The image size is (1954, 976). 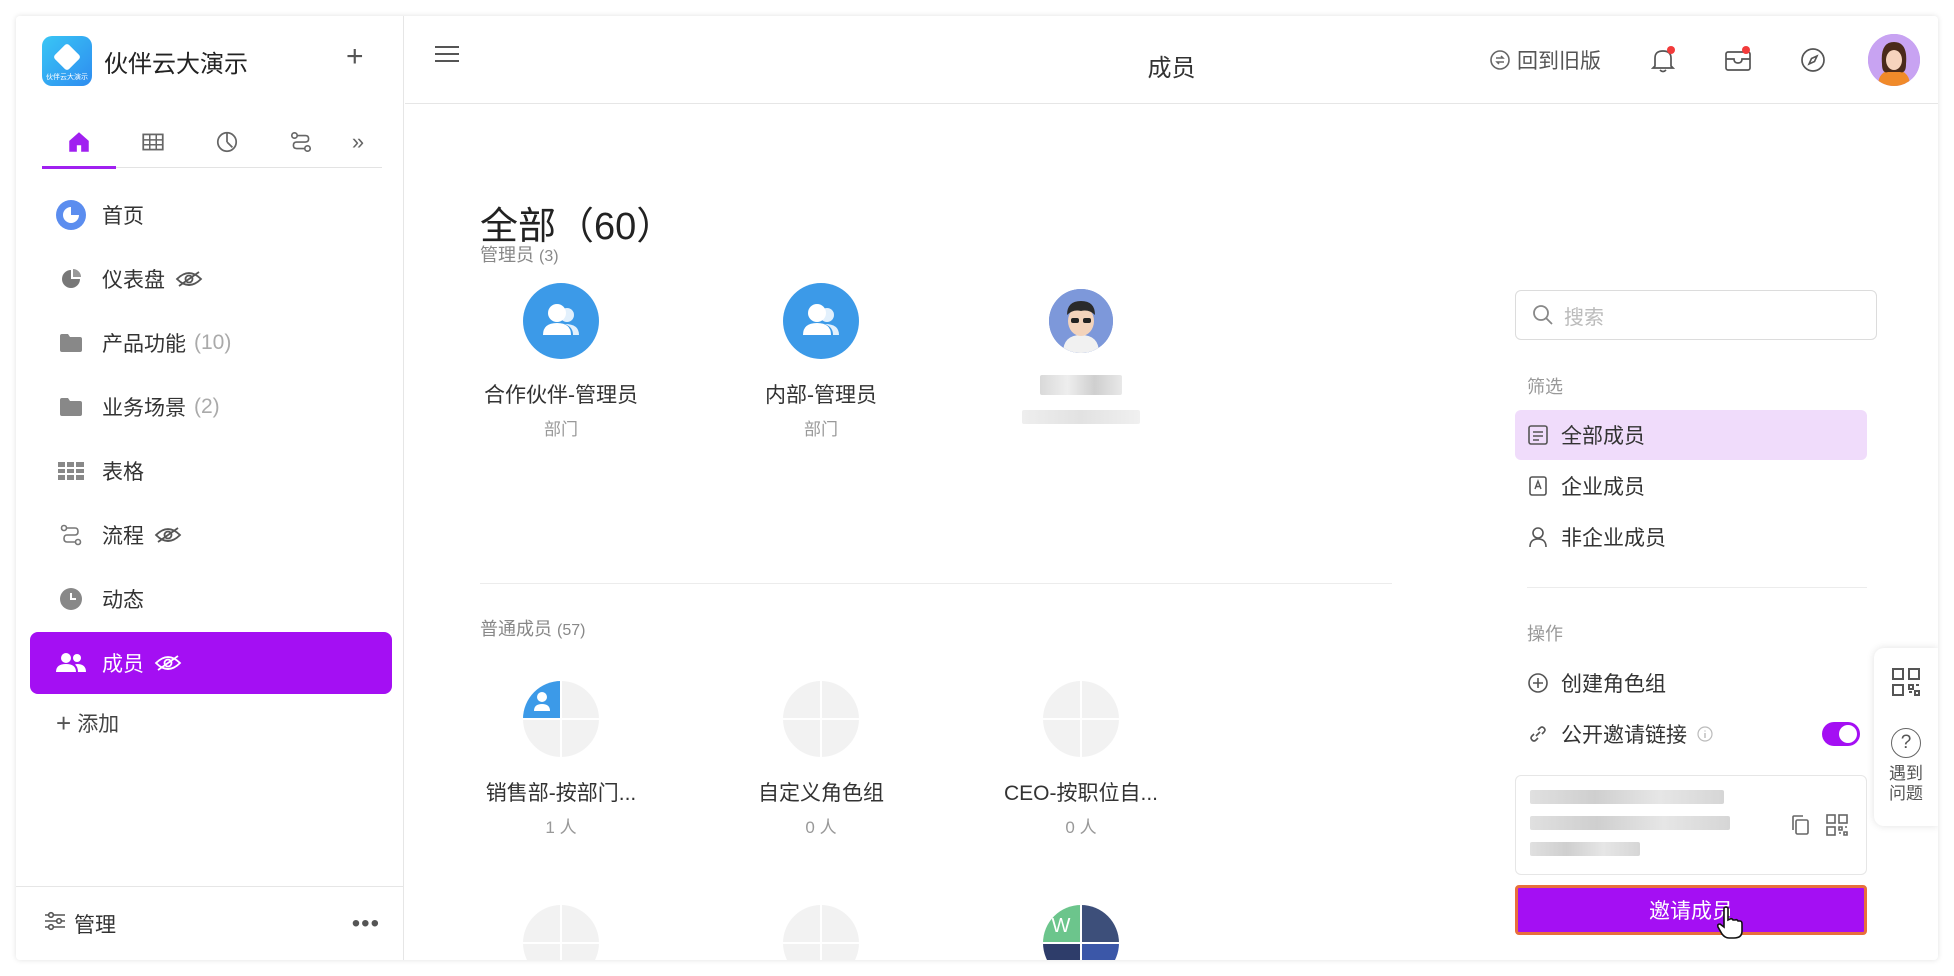 What do you see at coordinates (561, 827) in the screenshot?
I see `member-sub: 1 人` at bounding box center [561, 827].